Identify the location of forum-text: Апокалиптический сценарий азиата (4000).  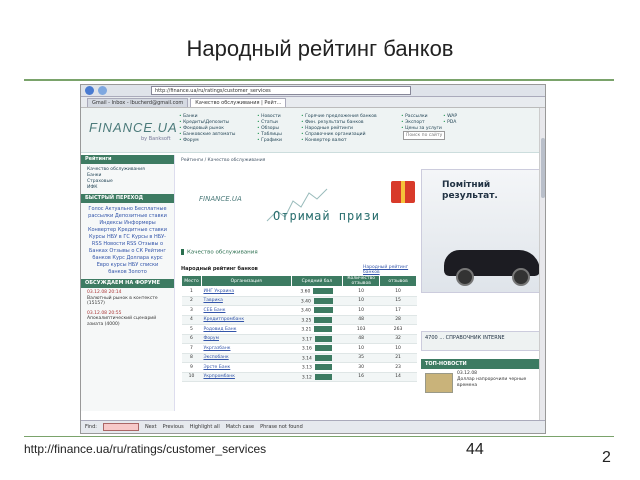
(127, 321).